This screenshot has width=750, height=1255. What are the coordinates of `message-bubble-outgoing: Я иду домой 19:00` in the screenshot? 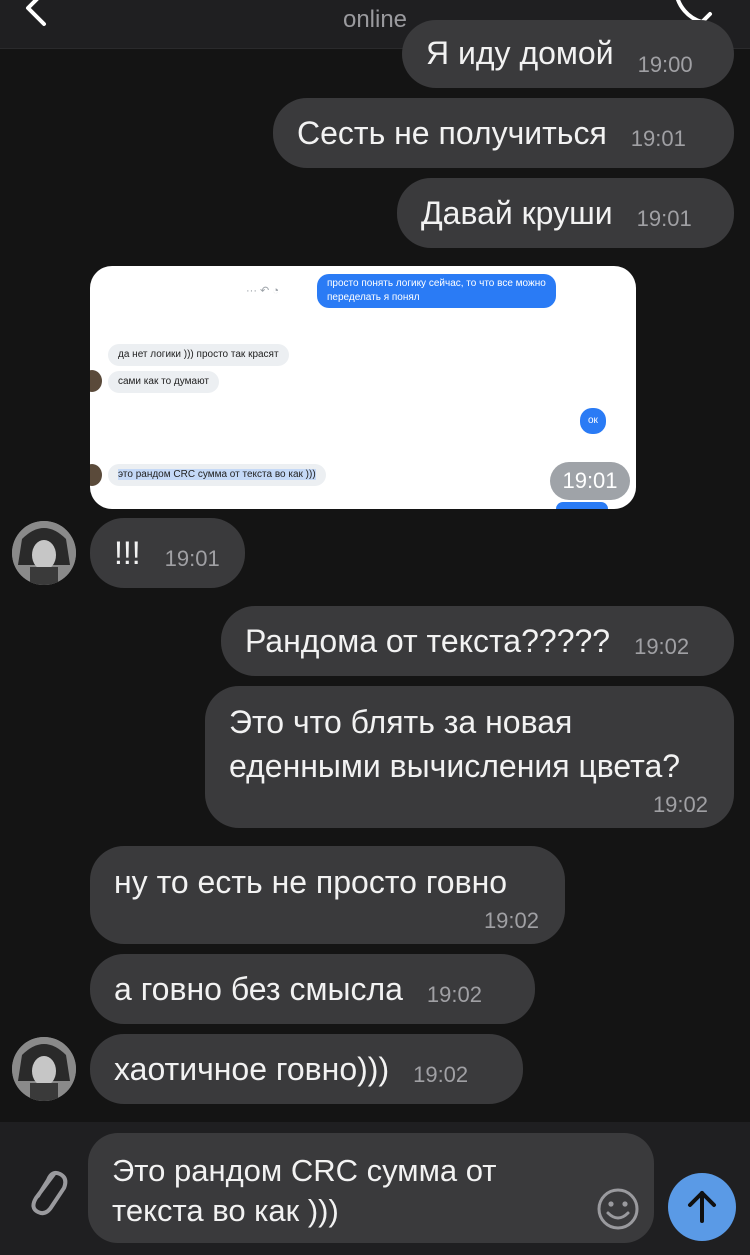 It's located at (568, 54).